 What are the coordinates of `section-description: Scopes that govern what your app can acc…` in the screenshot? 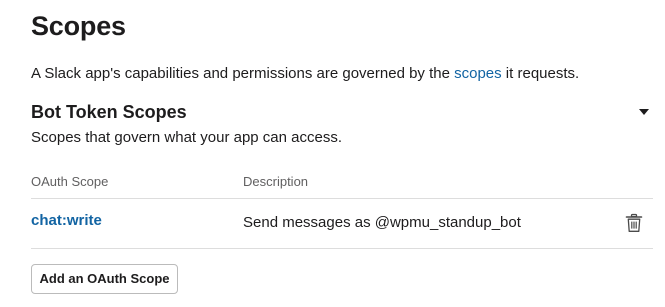 It's located at (187, 137).